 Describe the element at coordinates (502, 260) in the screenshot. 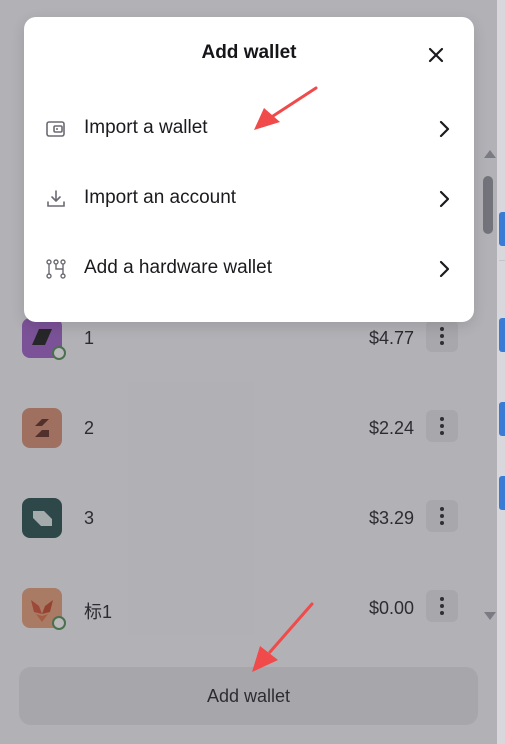

I see `background-divider` at that location.